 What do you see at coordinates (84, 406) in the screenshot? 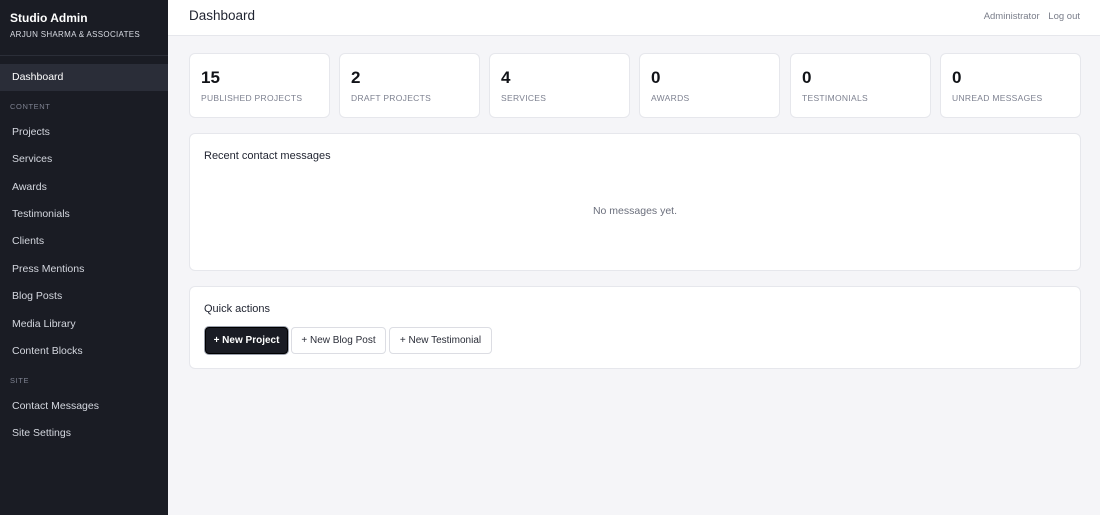
I see `sidebar-item-contact-messages: Contact Messages` at bounding box center [84, 406].